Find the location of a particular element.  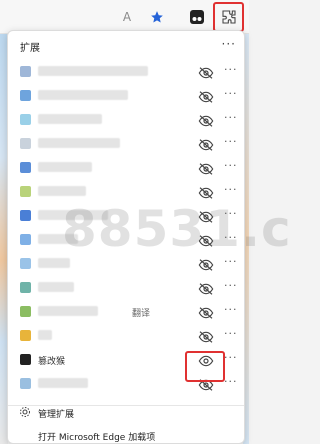

puzzle-icon is located at coordinates (228, 17).